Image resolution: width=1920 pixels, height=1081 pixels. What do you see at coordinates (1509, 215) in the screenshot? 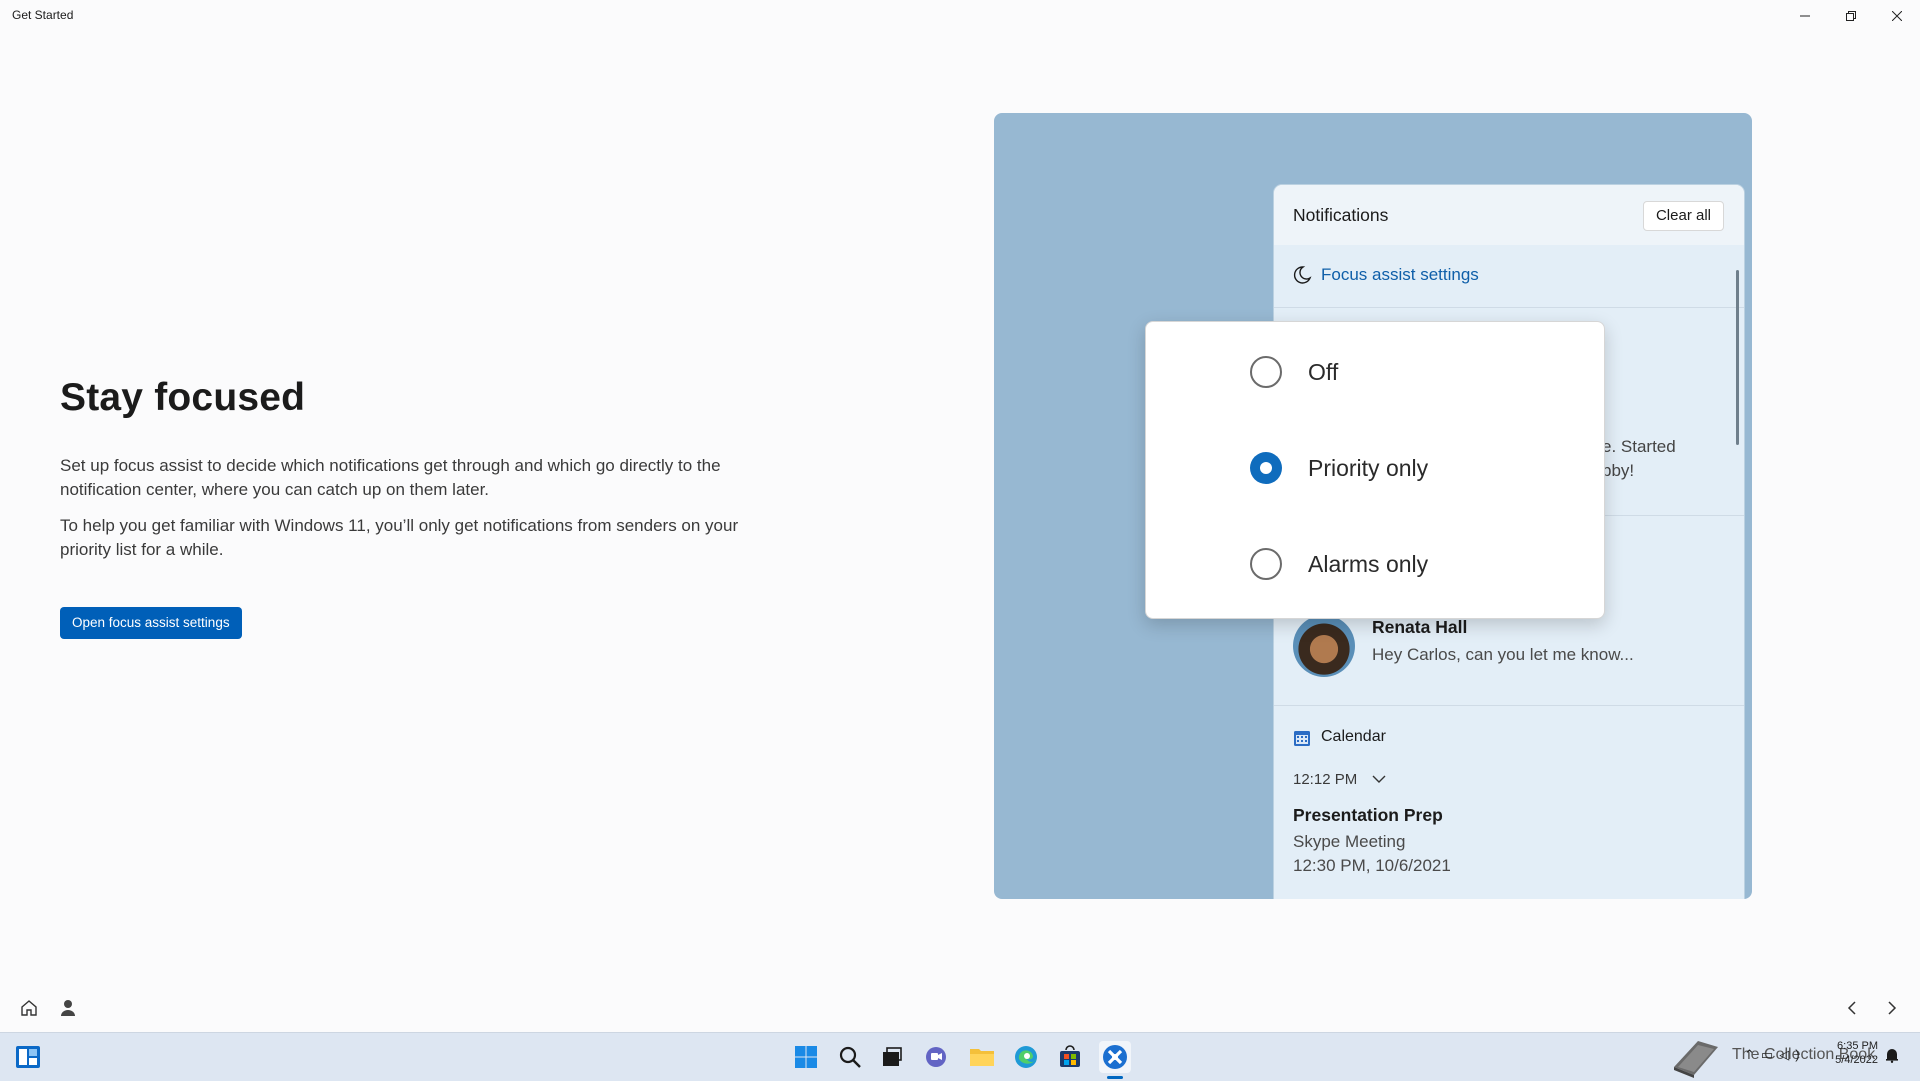
I see `notification-header: Notifications Clear all` at bounding box center [1509, 215].